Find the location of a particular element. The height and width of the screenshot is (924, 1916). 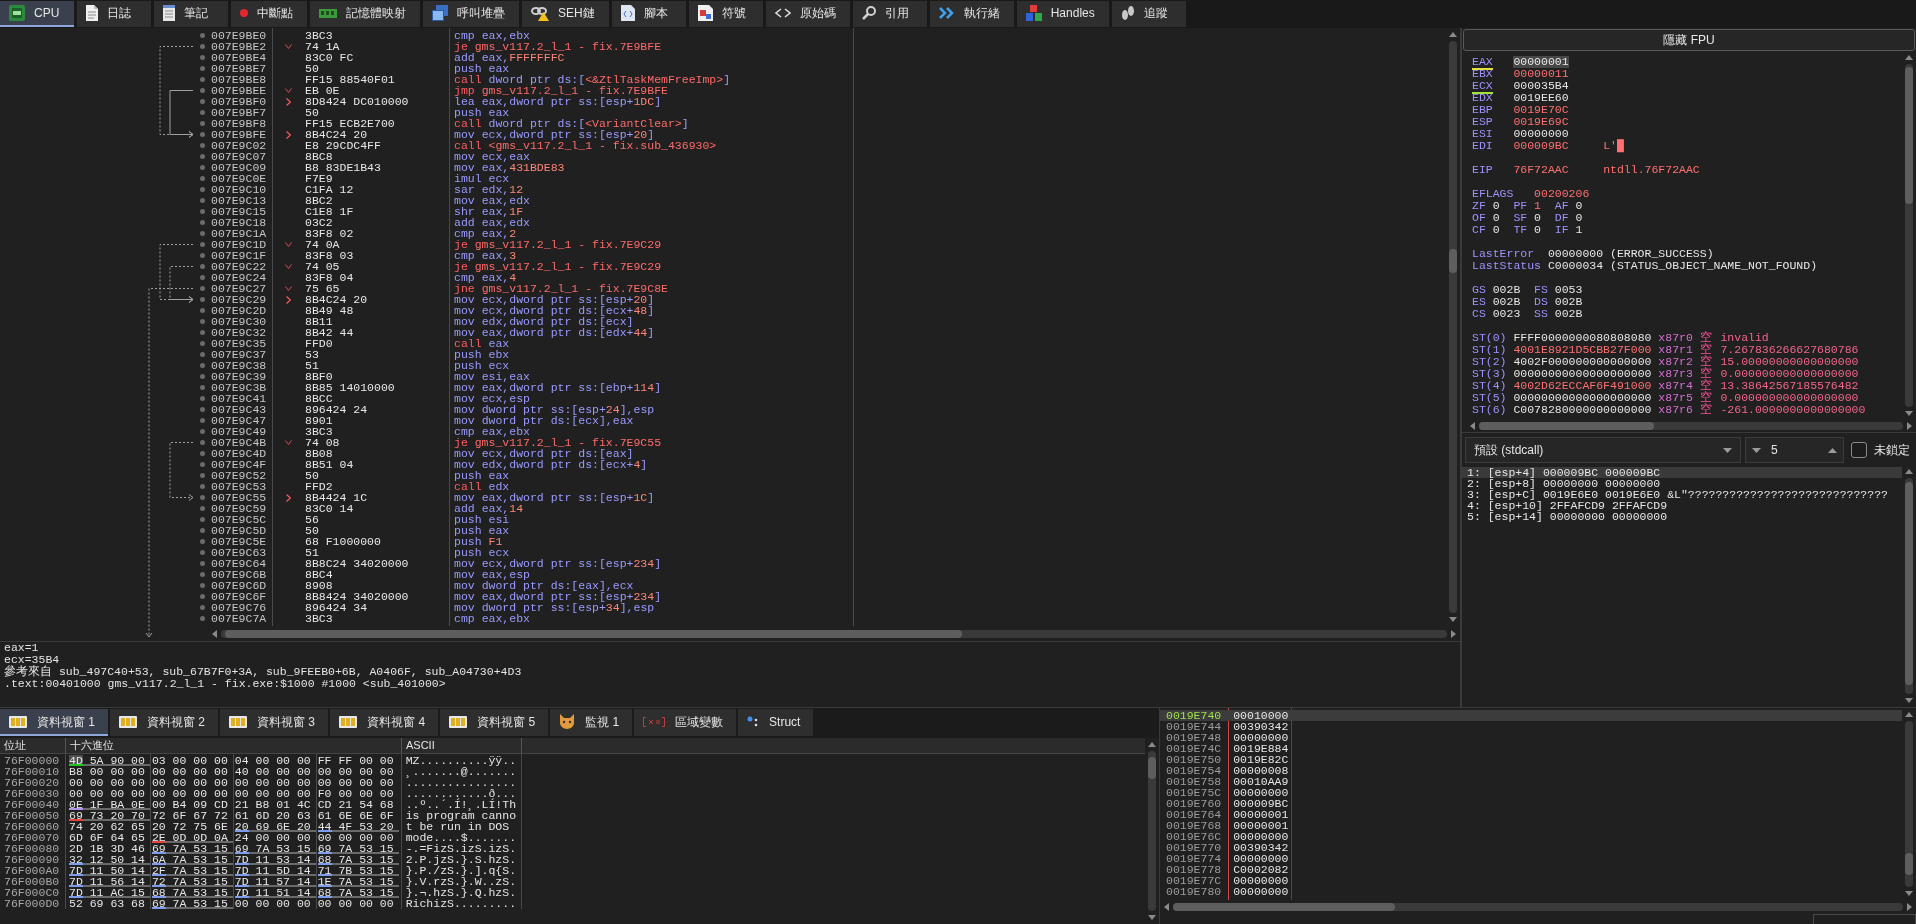

dump-tab: 區域變數 is located at coordinates (685, 722).